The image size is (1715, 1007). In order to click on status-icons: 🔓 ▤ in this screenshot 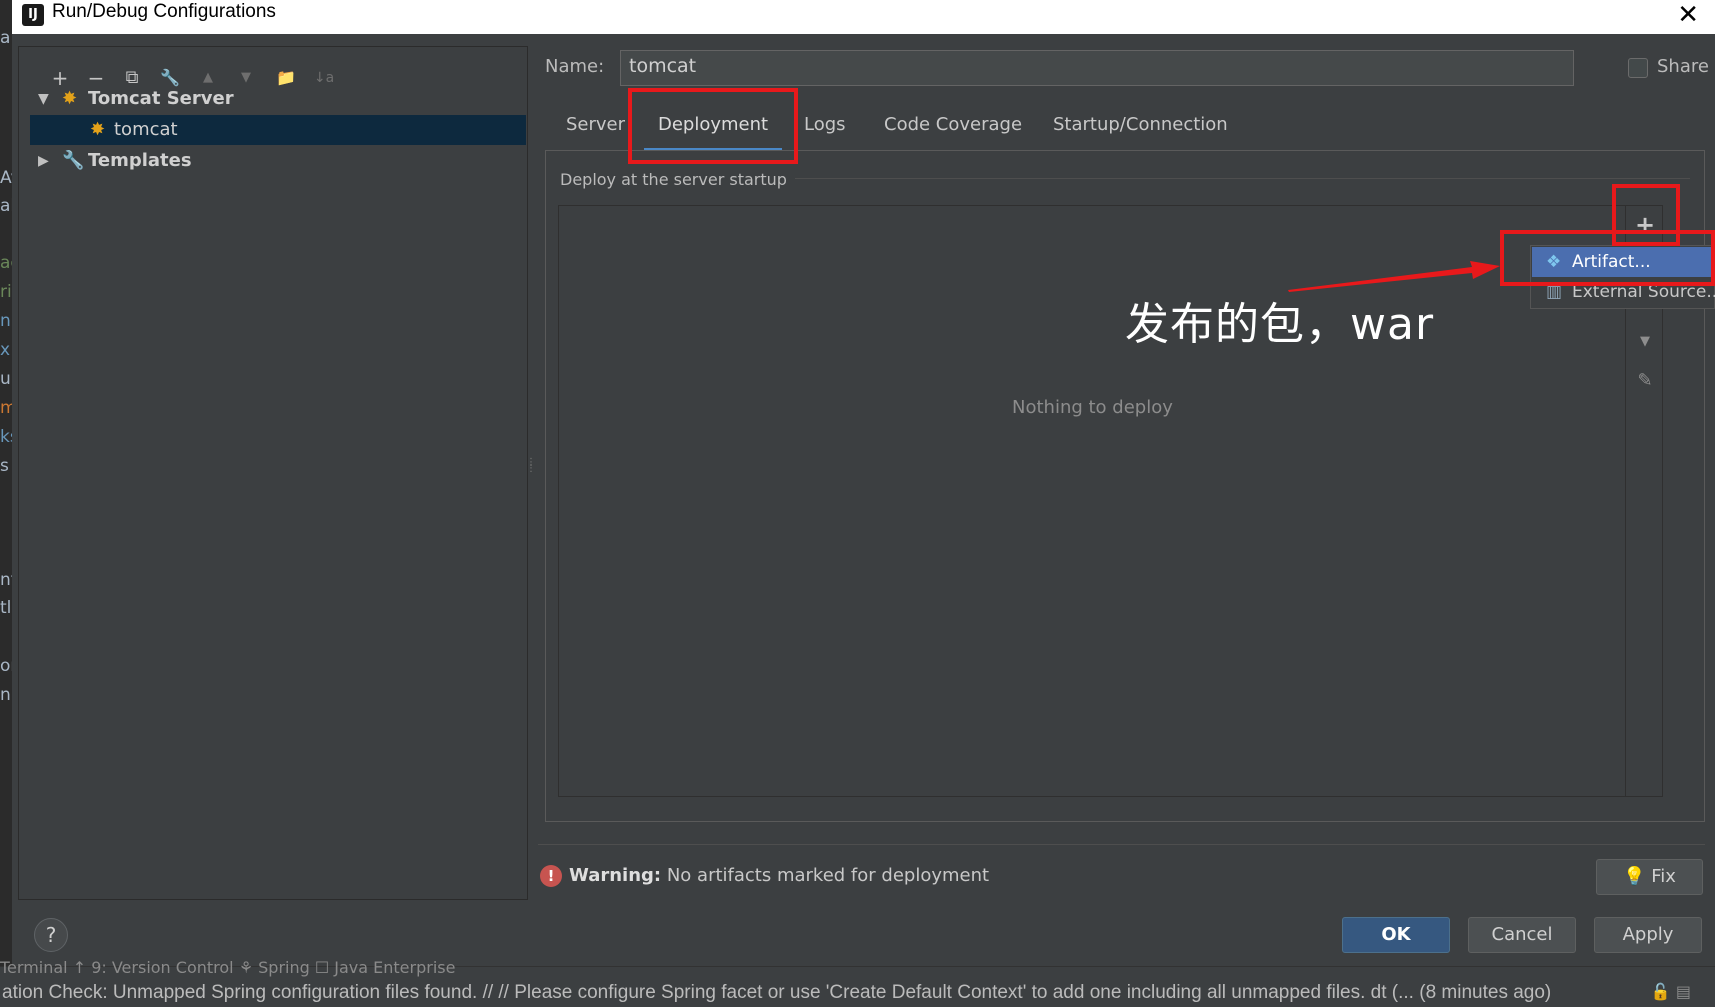, I will do `click(1671, 991)`.